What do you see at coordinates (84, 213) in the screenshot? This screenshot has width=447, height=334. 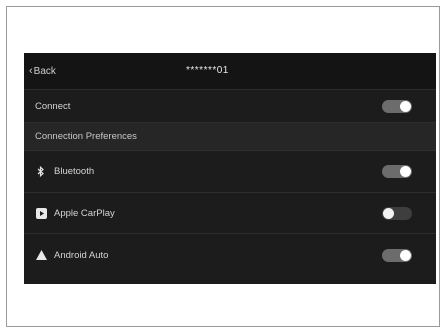 I see `carplay-label: Apple CarPlay` at bounding box center [84, 213].